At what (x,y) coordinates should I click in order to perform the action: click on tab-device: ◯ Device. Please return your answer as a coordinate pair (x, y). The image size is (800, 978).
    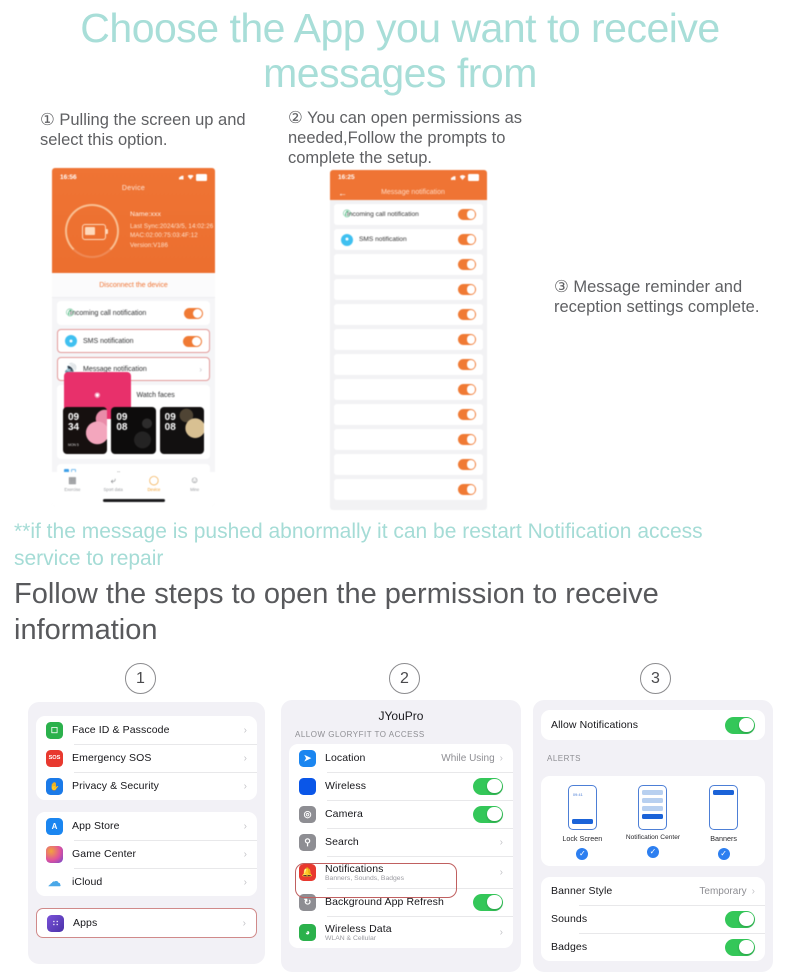
    Looking at the image, I should click on (154, 483).